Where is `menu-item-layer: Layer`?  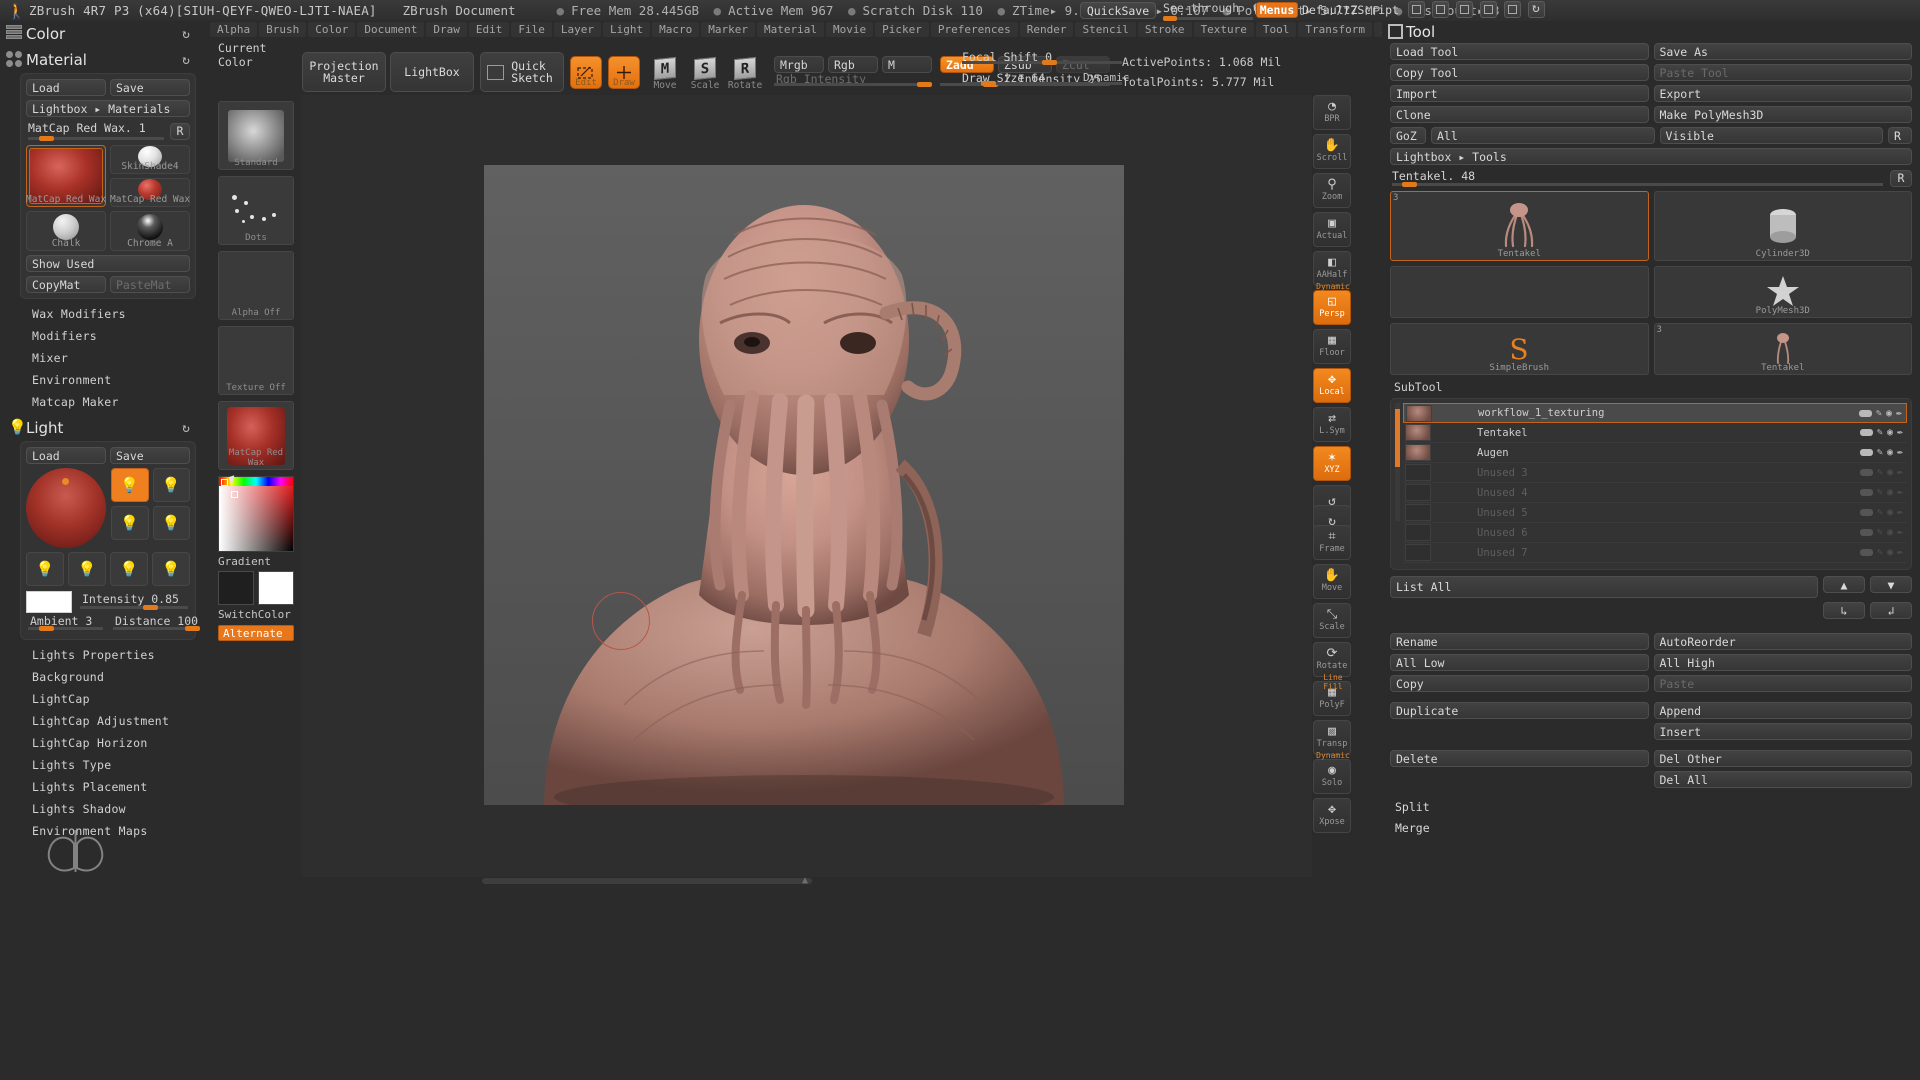
menu-item-layer: Layer is located at coordinates (577, 29).